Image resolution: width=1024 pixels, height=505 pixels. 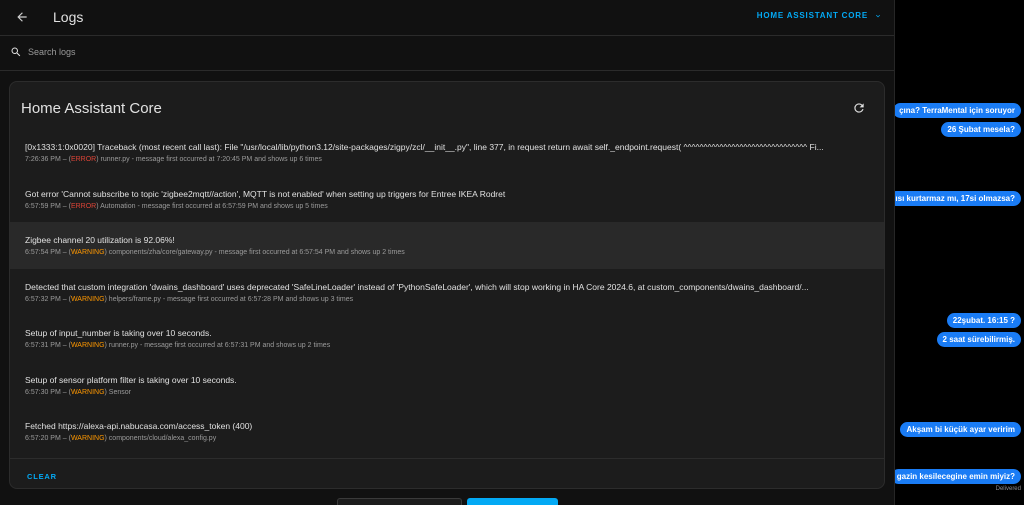 I want to click on log-source: Sensor, so click(x=119, y=392).